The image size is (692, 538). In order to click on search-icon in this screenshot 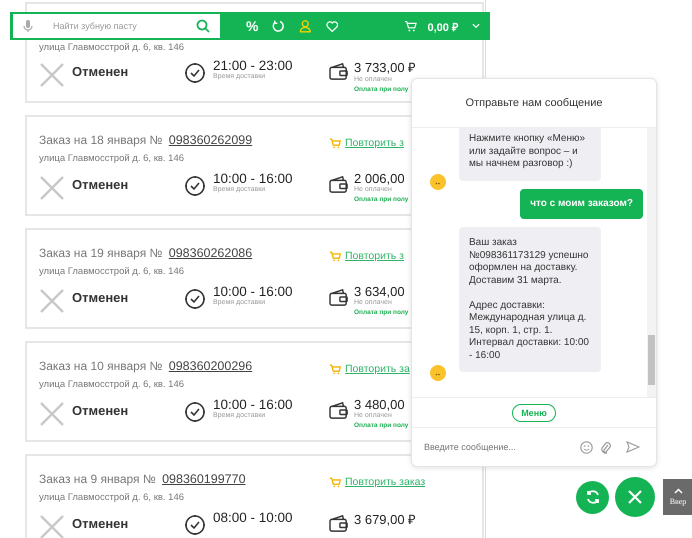, I will do `click(203, 26)`.